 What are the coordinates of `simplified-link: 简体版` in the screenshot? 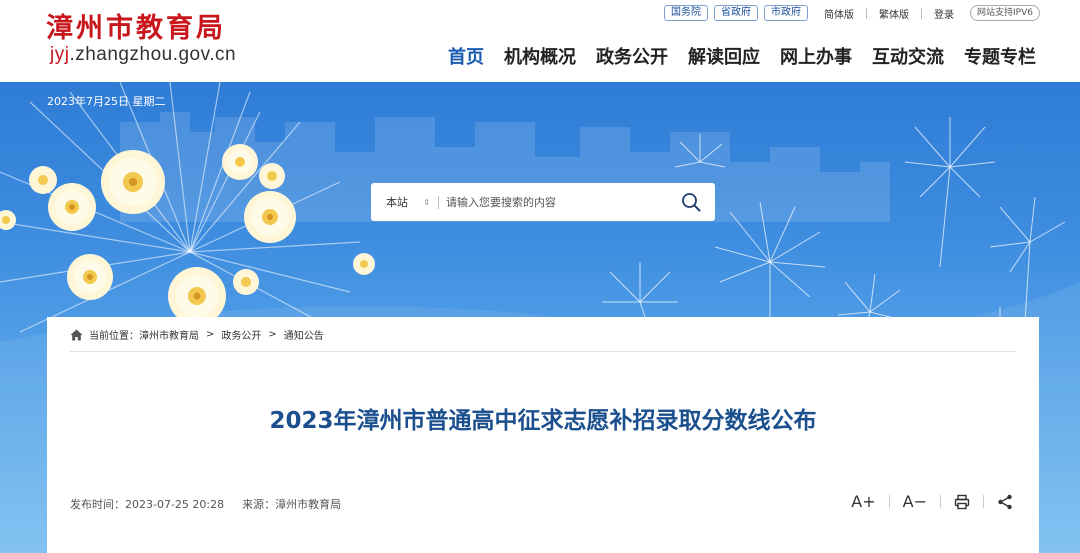 It's located at (839, 13).